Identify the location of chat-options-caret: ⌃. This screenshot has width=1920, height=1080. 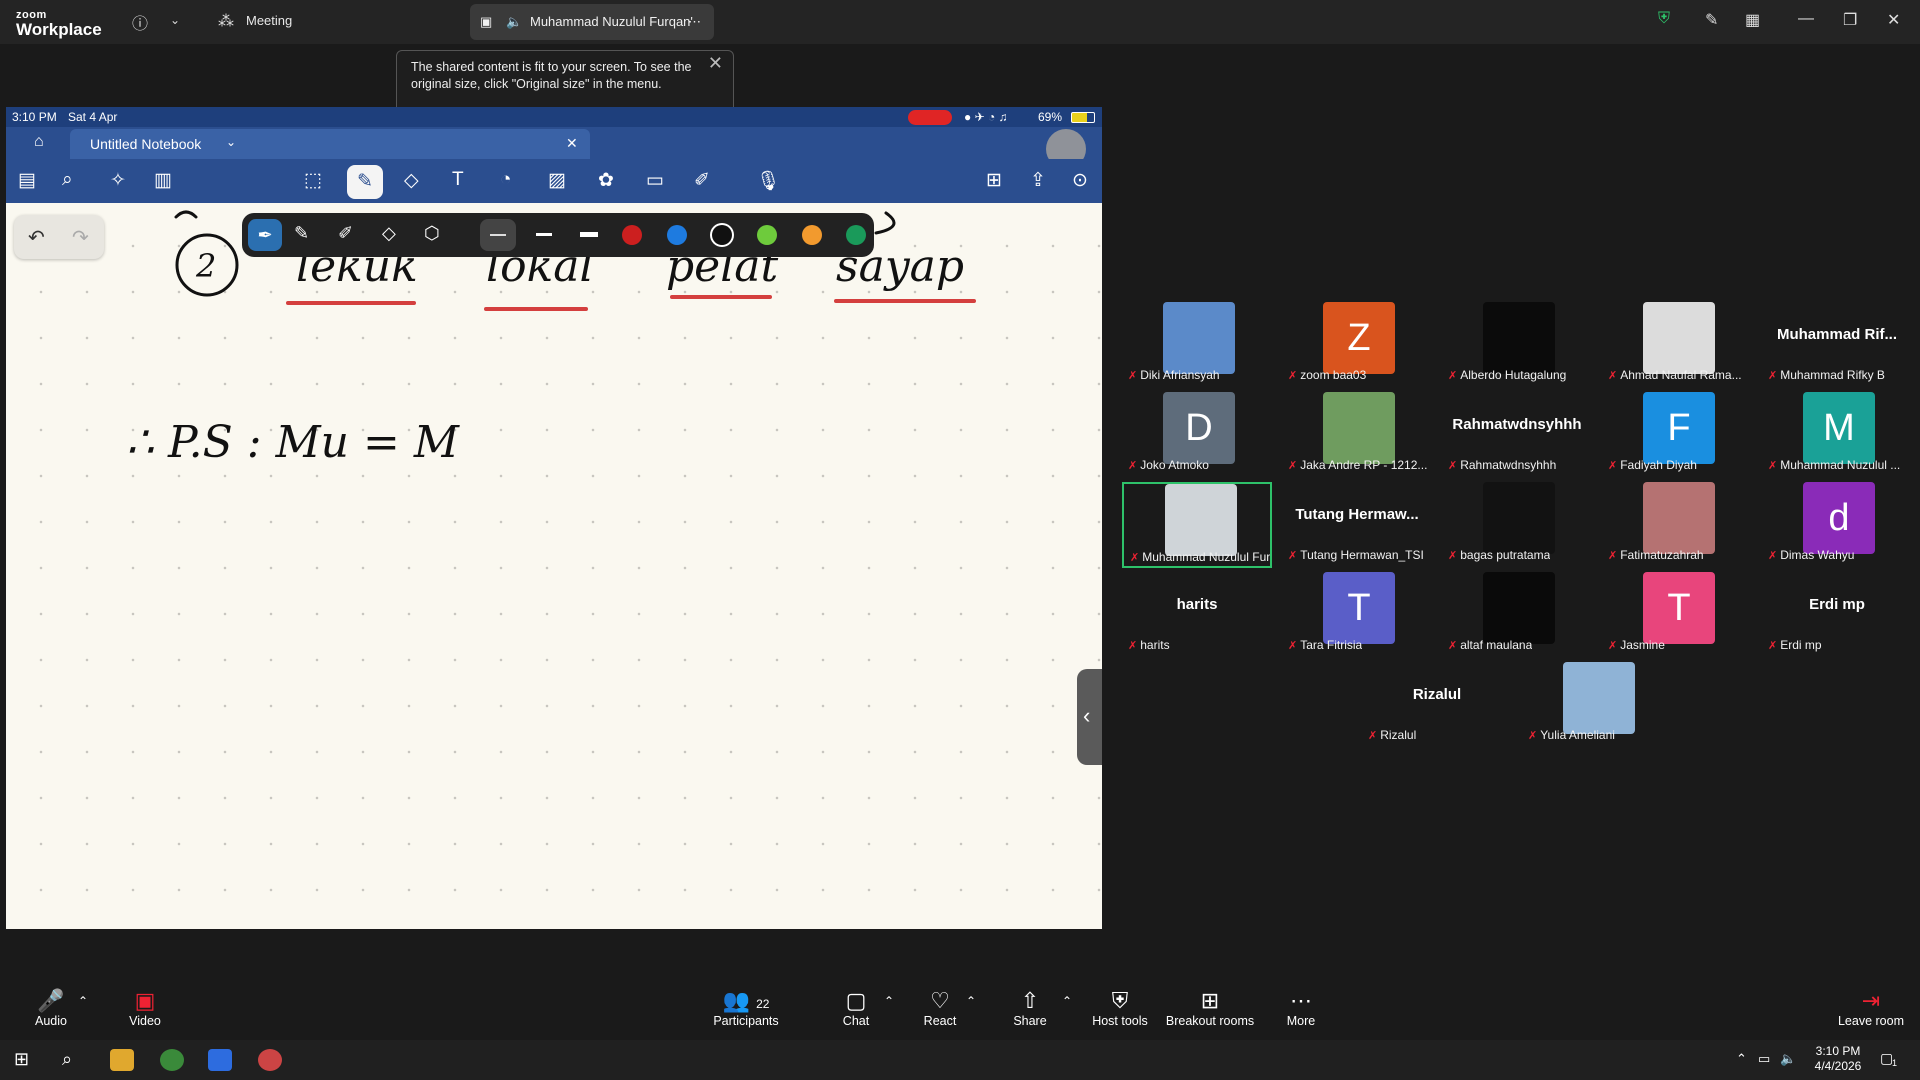
(889, 1001).